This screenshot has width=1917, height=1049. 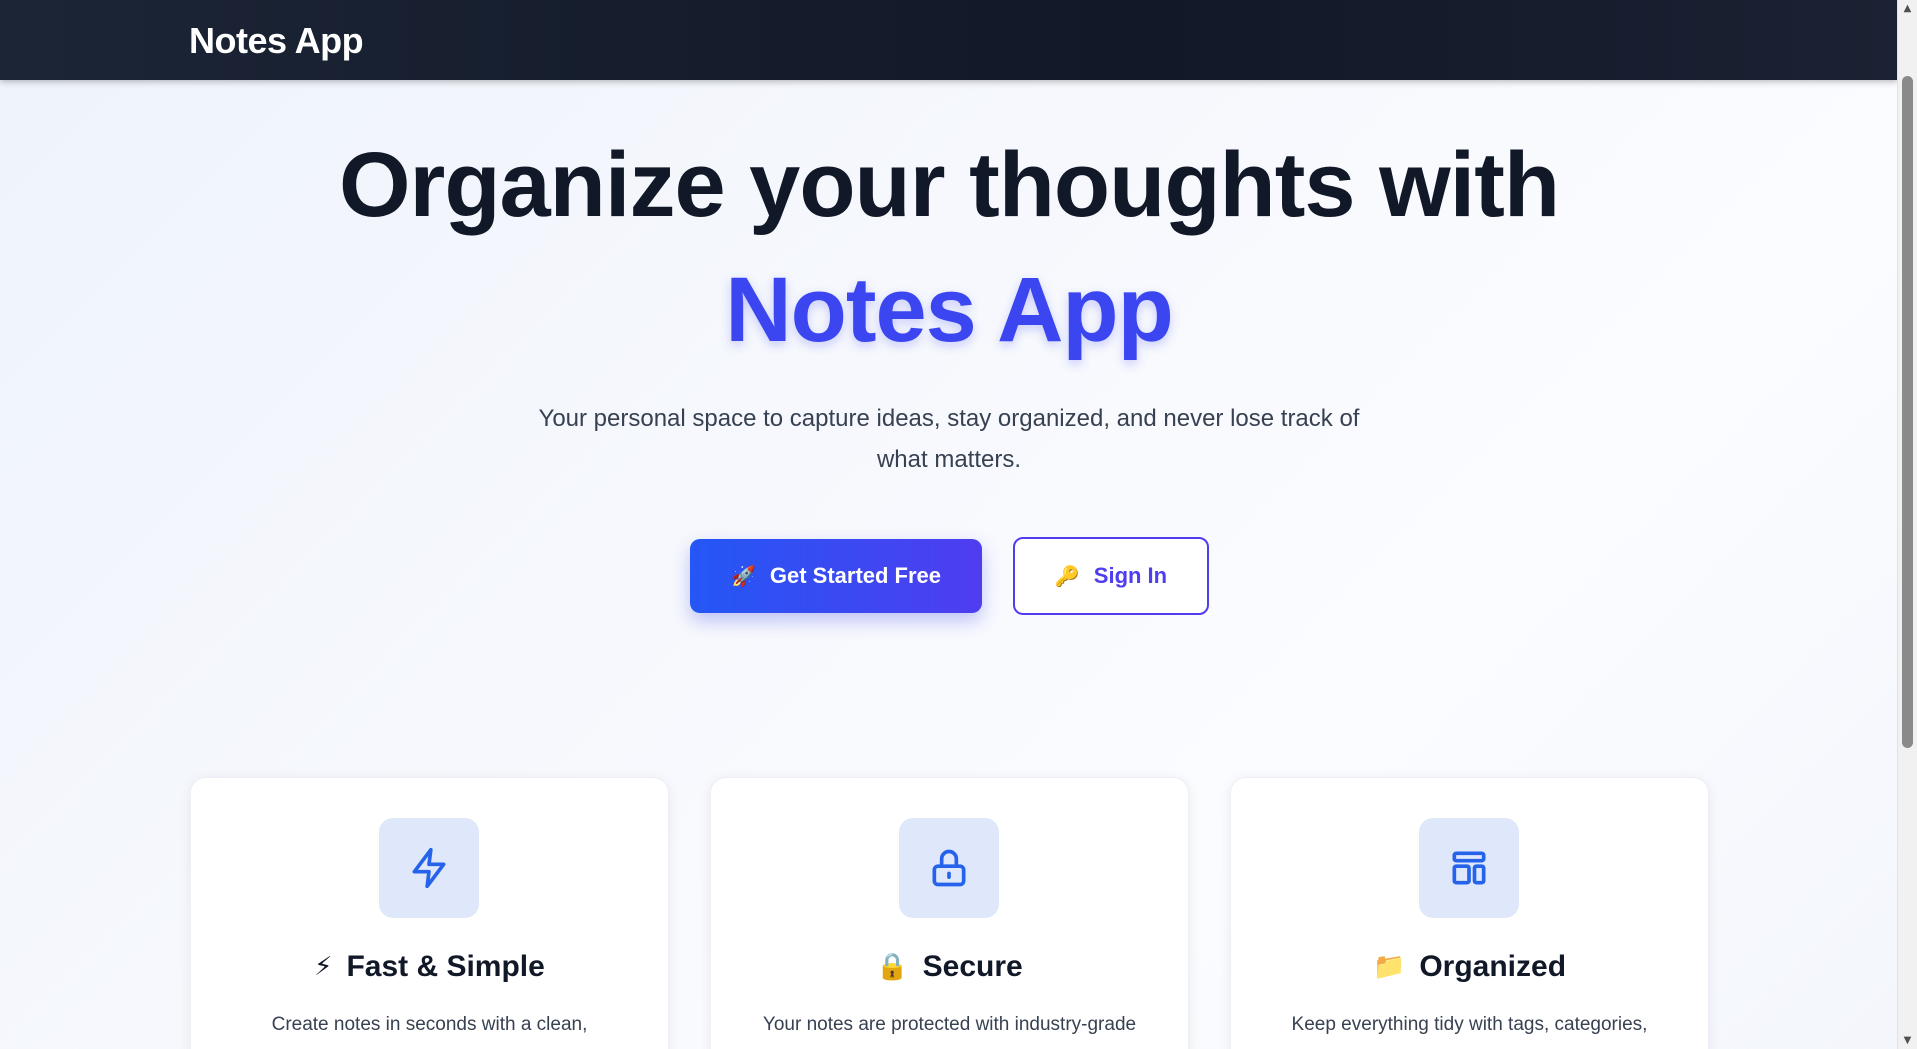 I want to click on scroll-down-arrow-icon: ▼, so click(x=1907, y=1040).